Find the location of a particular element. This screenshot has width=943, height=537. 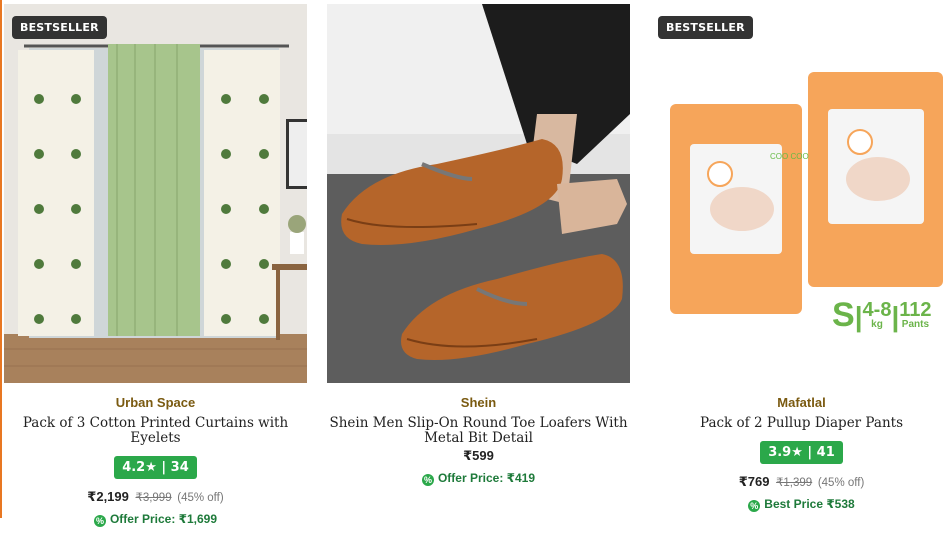

left-accent-bar is located at coordinates (1, 259).